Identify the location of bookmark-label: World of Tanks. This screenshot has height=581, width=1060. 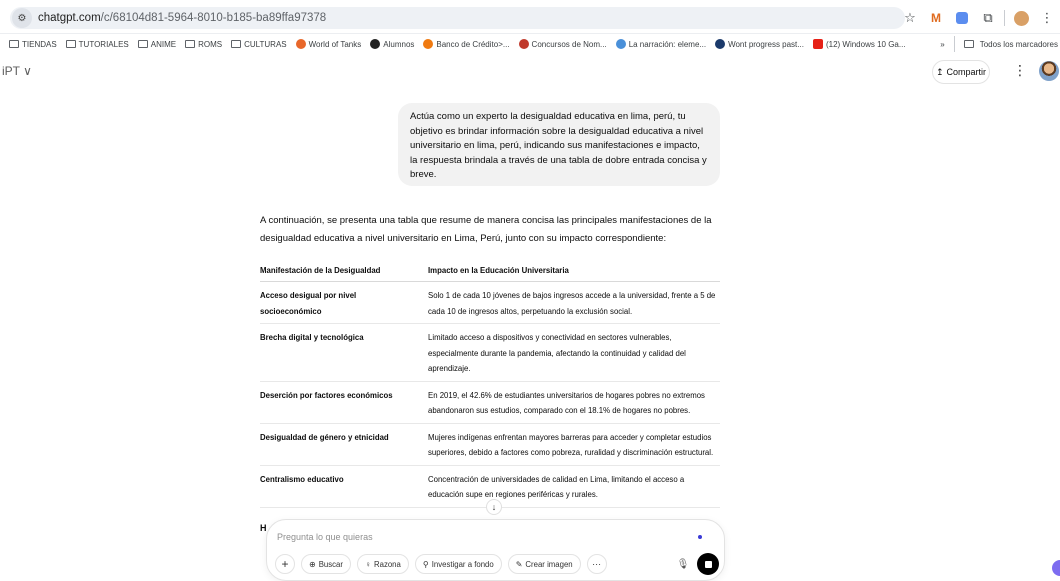
(335, 44).